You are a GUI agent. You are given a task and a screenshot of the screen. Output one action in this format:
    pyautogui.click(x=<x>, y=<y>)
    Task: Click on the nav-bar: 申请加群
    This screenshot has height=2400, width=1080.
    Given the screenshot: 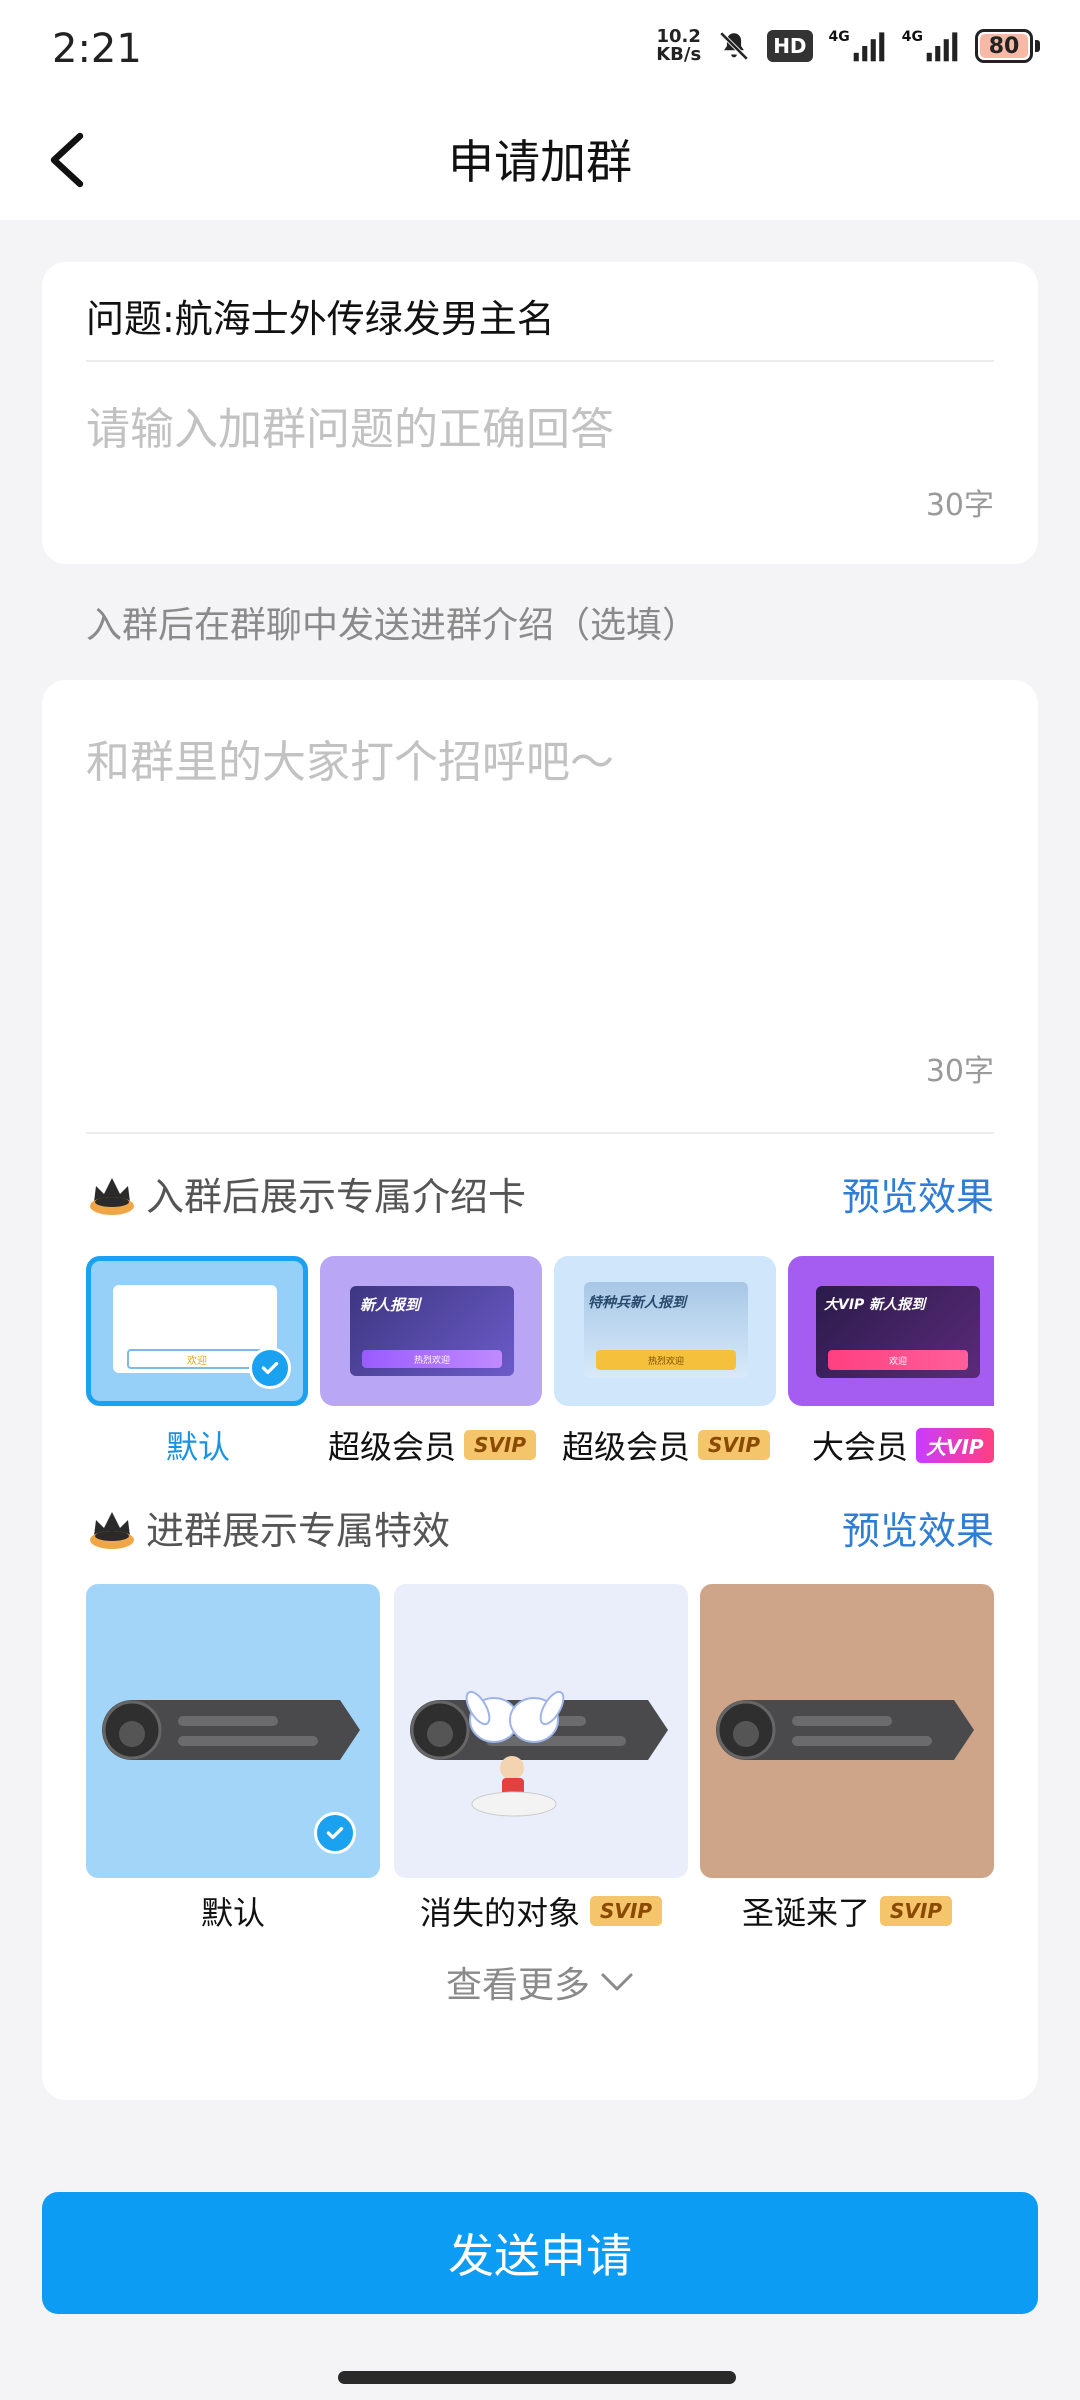 What is the action you would take?
    pyautogui.click(x=540, y=160)
    